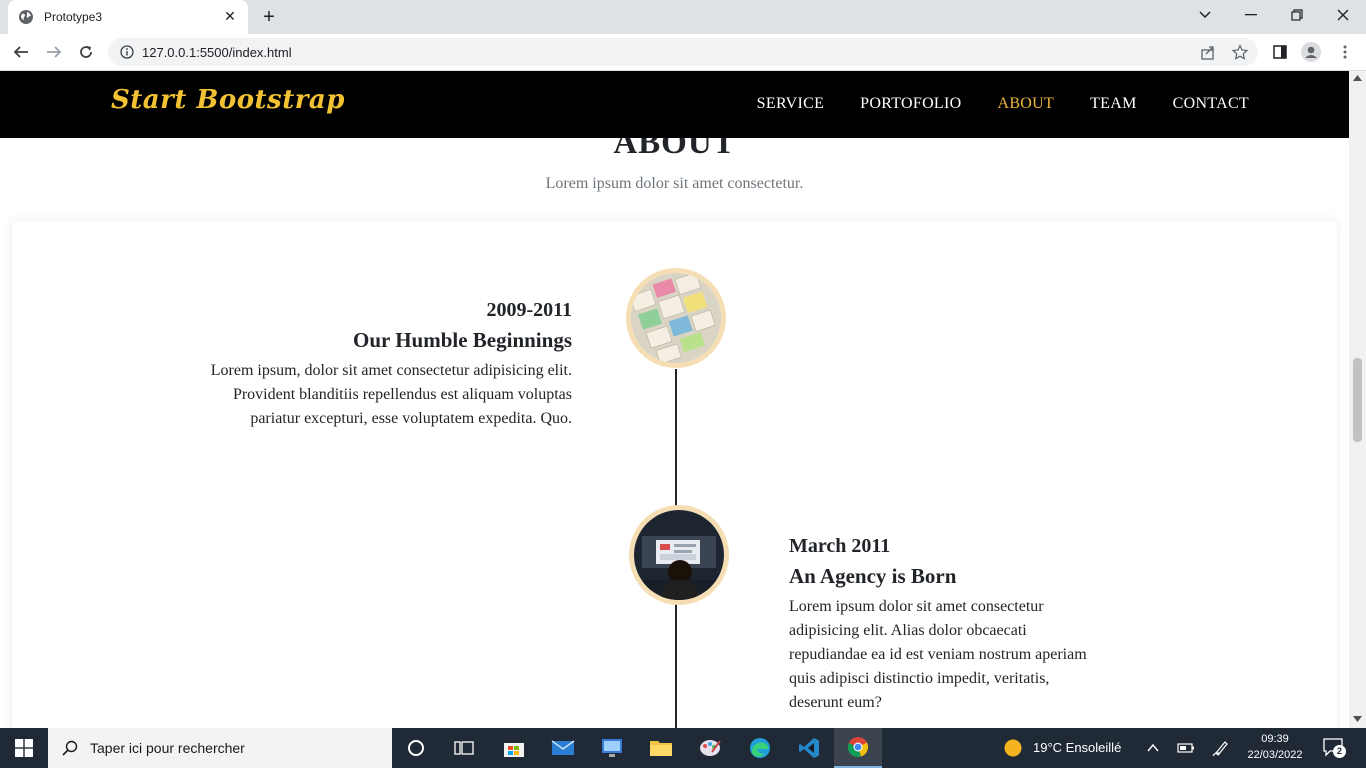  Describe the element at coordinates (791, 104) in the screenshot. I see `nav-link-service: SERVICE` at that location.